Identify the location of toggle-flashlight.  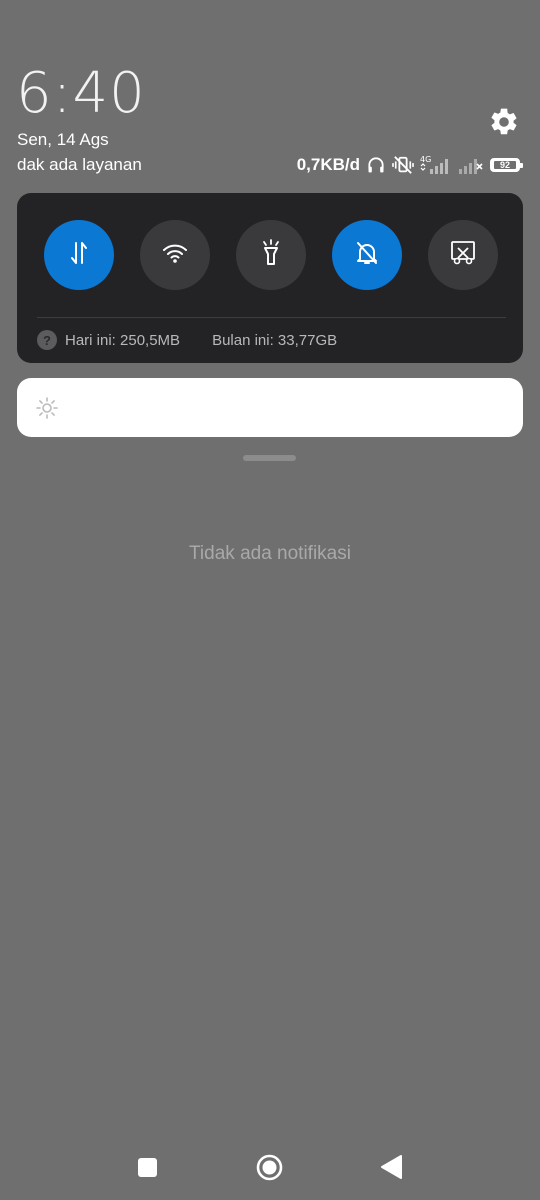
(271, 255).